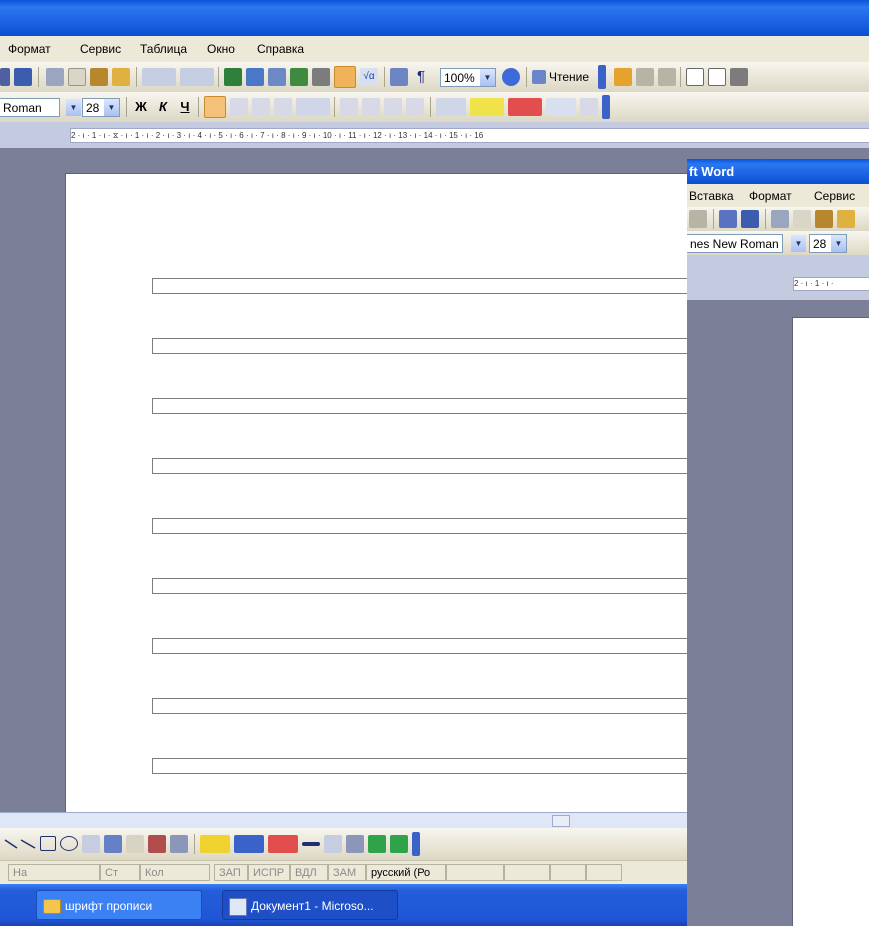 Image resolution: width=869 pixels, height=926 pixels. Describe the element at coordinates (345, 77) in the screenshot. I see `drawing-icon` at that location.